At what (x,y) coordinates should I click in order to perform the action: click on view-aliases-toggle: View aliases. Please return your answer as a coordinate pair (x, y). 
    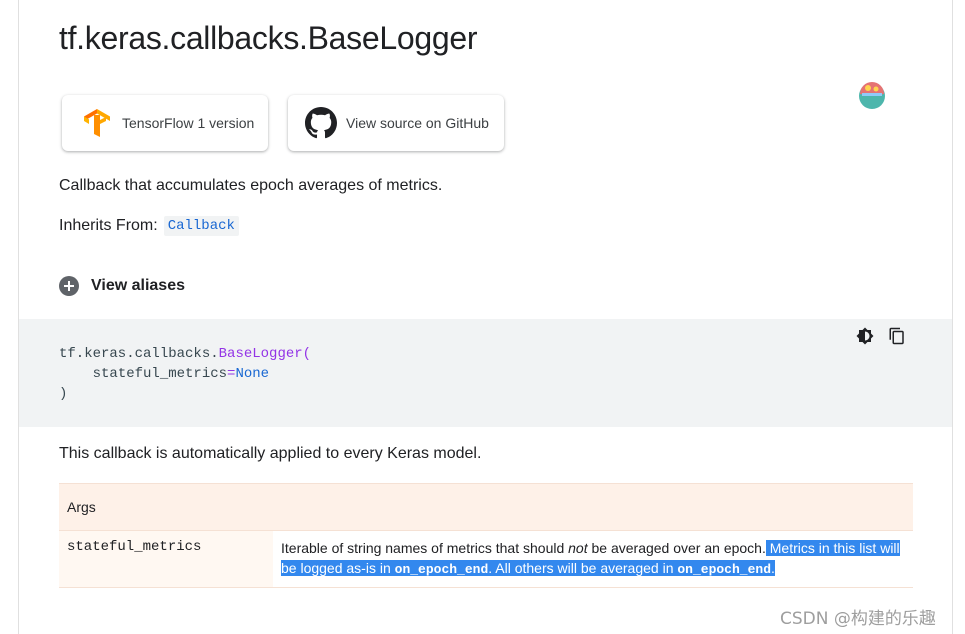
    Looking at the image, I should click on (122, 286).